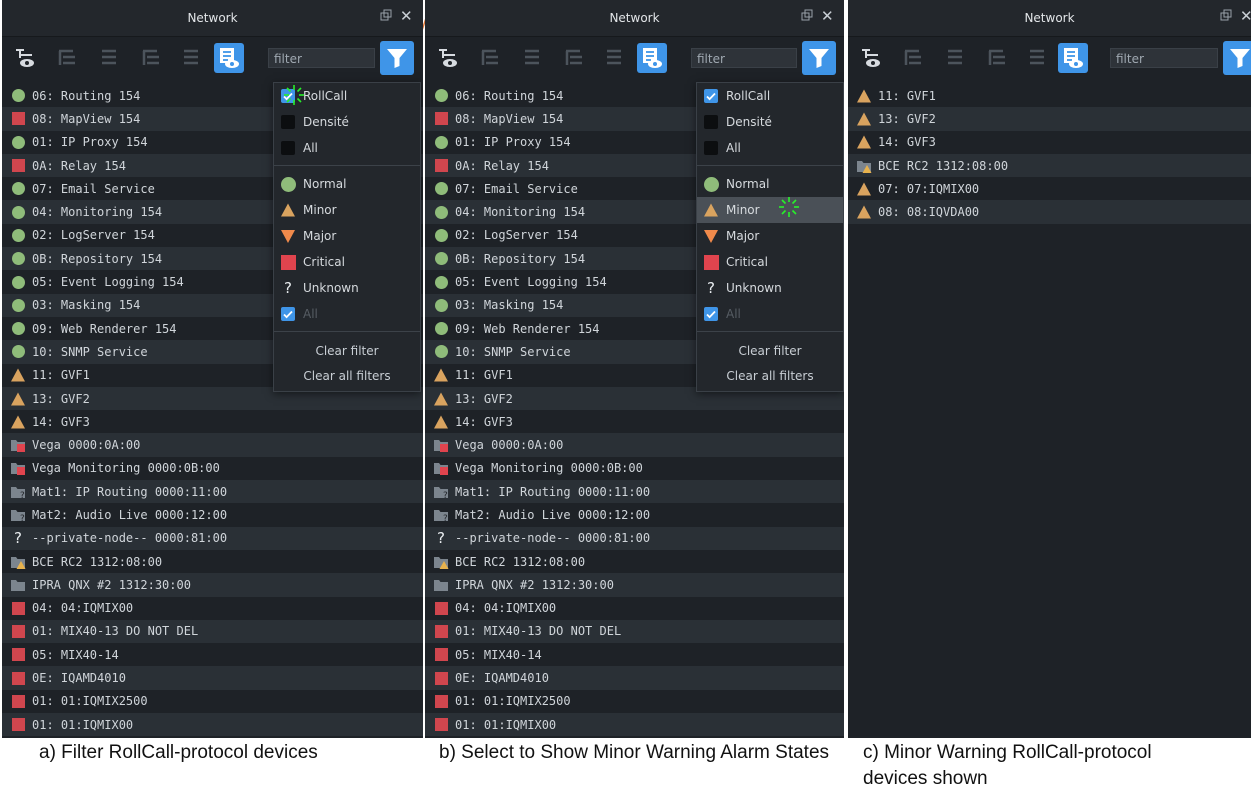 The image size is (1251, 799). What do you see at coordinates (484, 398) in the screenshot?
I see `list-item-label: 13: GVF2` at bounding box center [484, 398].